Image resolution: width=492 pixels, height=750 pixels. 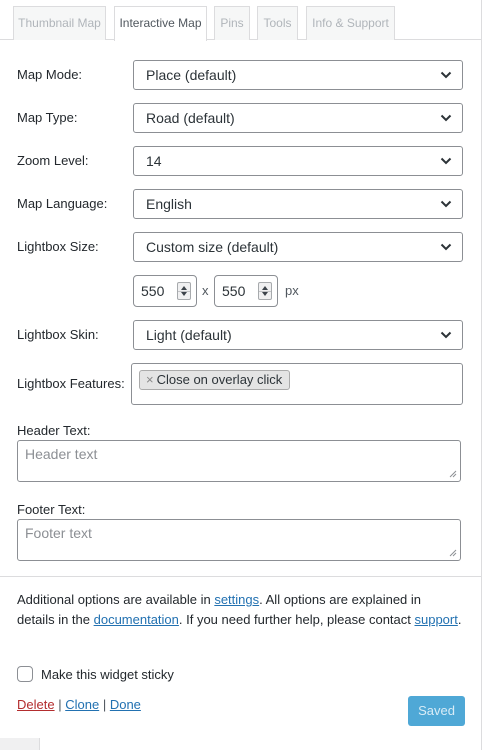 I want to click on map-type-label: Map Type:, so click(x=47, y=117).